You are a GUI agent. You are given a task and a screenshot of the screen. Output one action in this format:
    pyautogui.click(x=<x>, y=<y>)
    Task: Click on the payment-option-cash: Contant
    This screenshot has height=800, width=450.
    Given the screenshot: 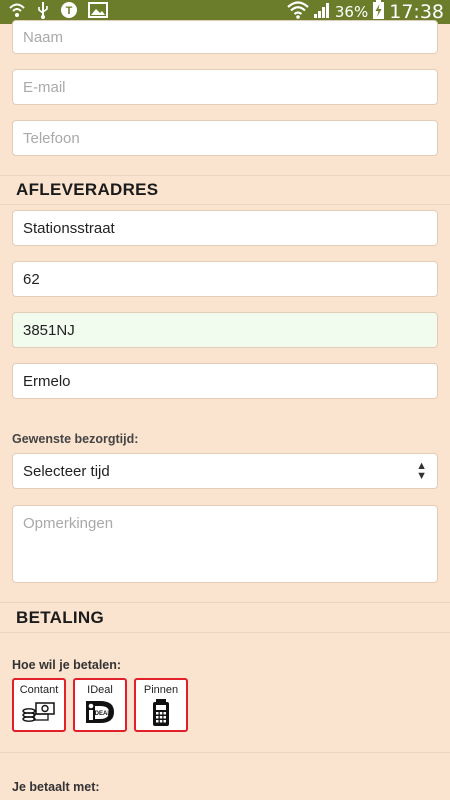 What is the action you would take?
    pyautogui.click(x=39, y=705)
    